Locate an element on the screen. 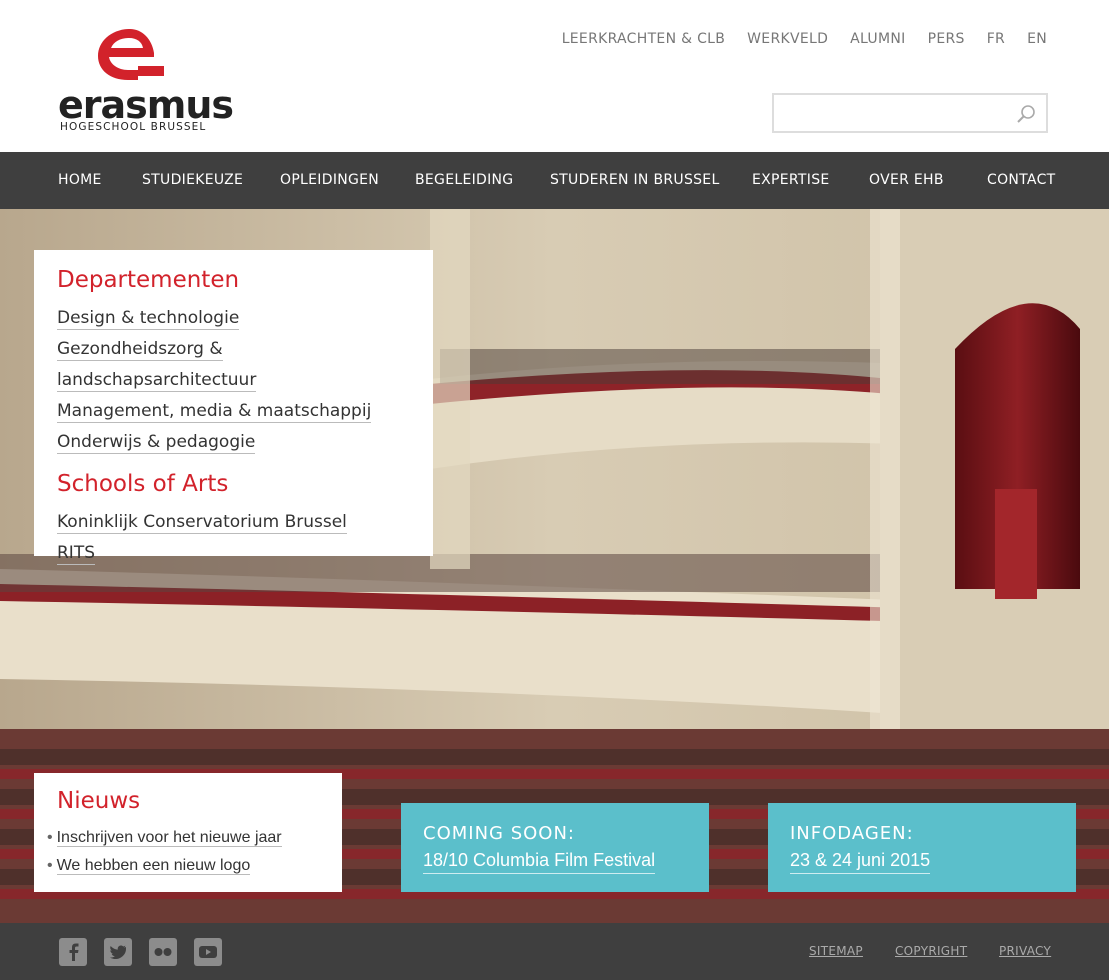 Image resolution: width=1109 pixels, height=980 pixels. promo-title: COMING SOON: is located at coordinates (499, 833).